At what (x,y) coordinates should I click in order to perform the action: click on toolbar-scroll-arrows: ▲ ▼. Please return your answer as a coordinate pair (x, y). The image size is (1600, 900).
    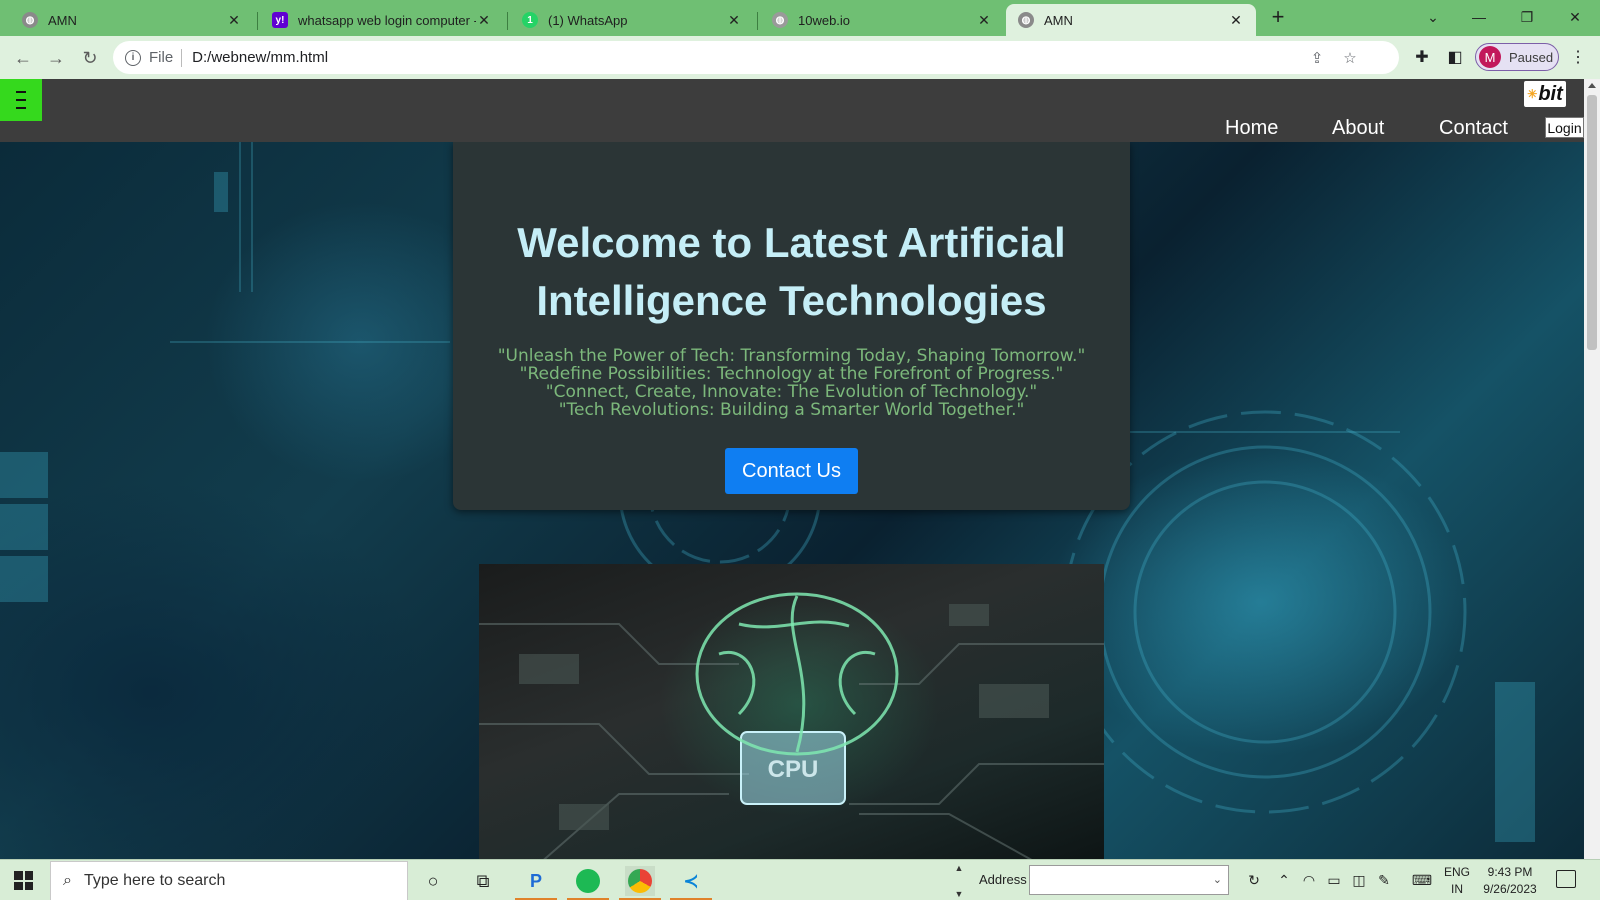
    Looking at the image, I should click on (959, 881).